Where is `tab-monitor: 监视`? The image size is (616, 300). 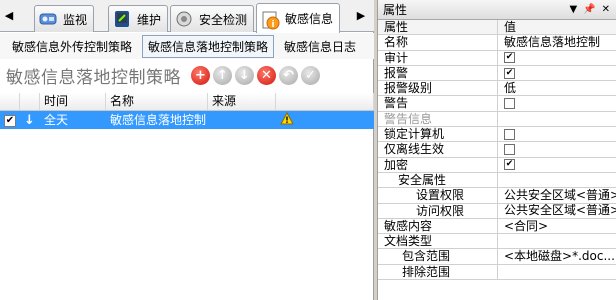
tab-monitor: 监视 is located at coordinates (64, 18).